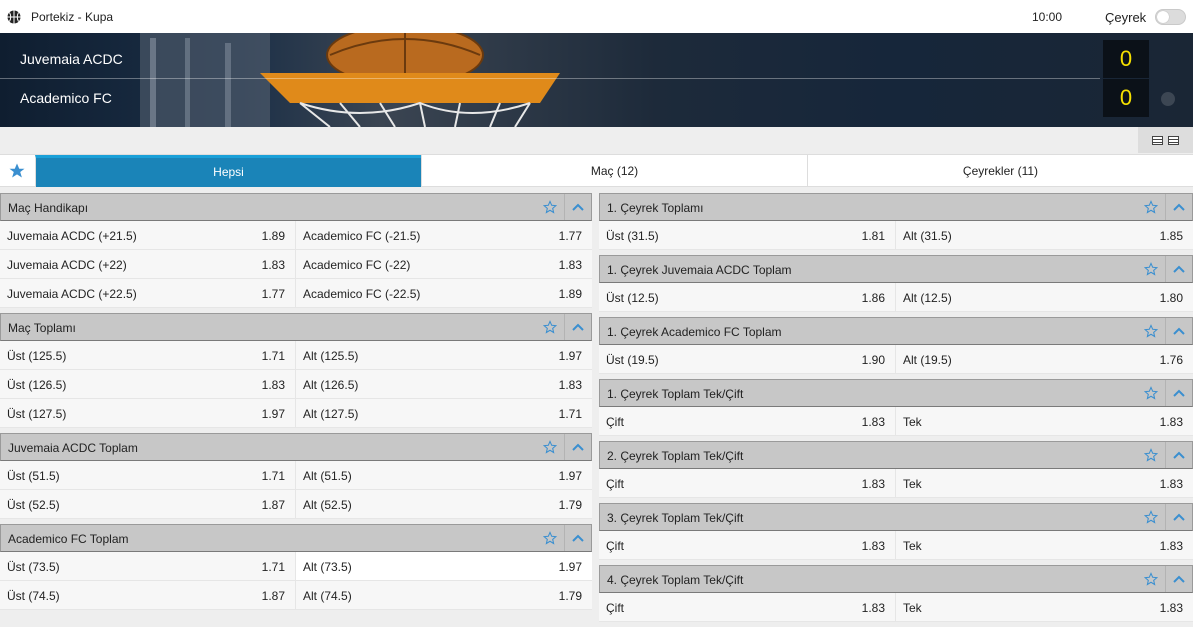 This screenshot has width=1193, height=627. I want to click on odds-row: Çift 1.83 Tek 1.83, so click(896, 483).